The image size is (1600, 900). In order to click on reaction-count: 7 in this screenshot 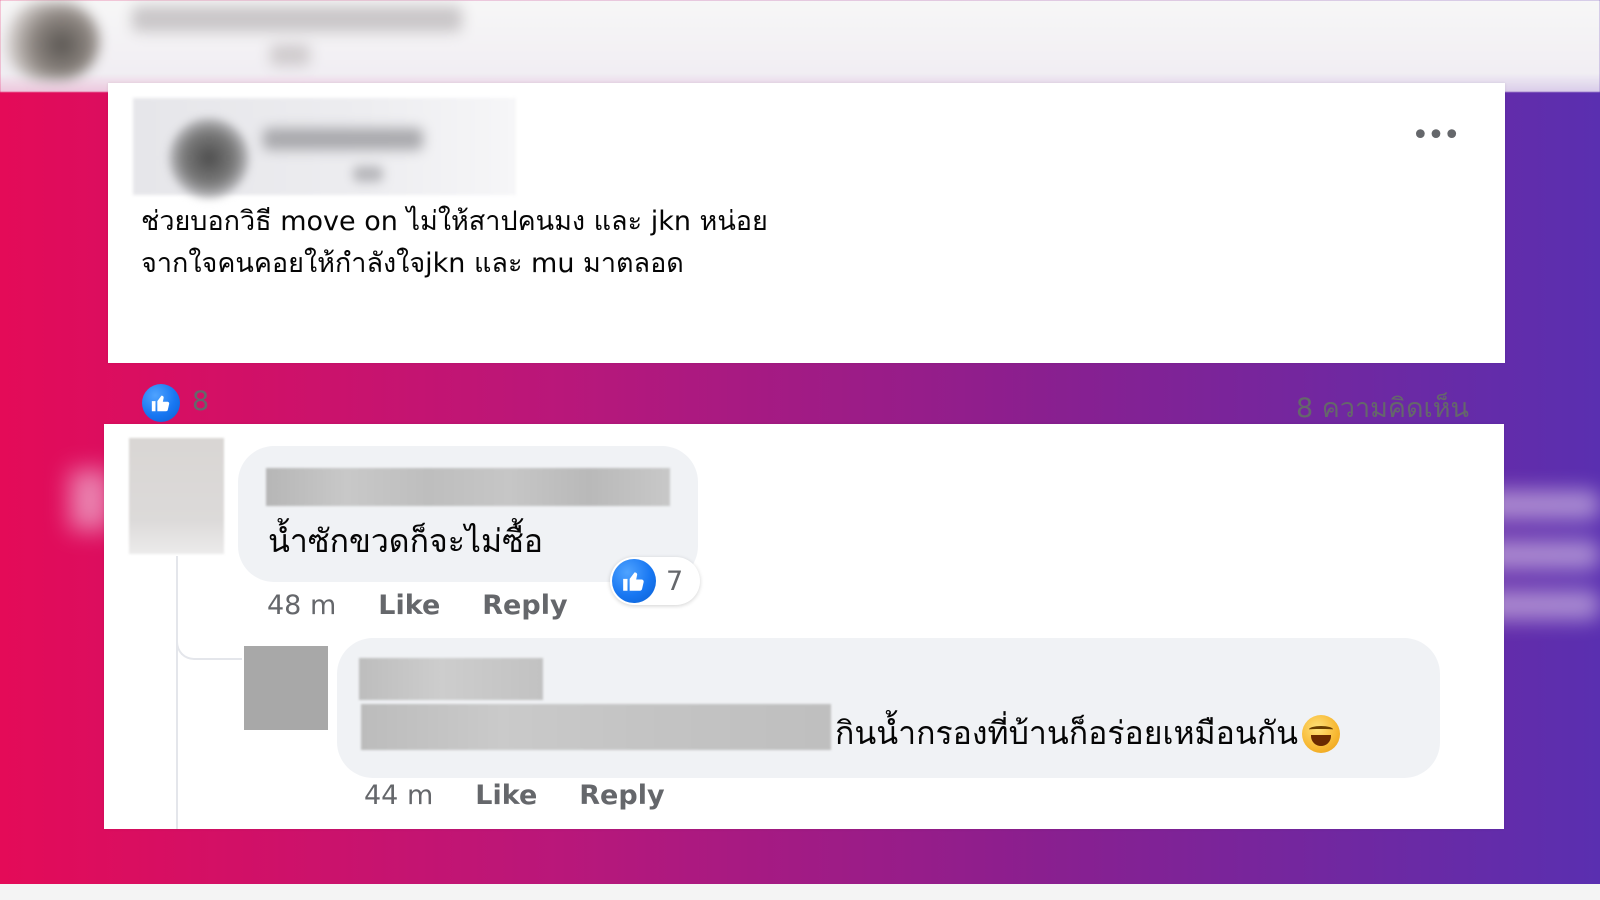, I will do `click(675, 581)`.